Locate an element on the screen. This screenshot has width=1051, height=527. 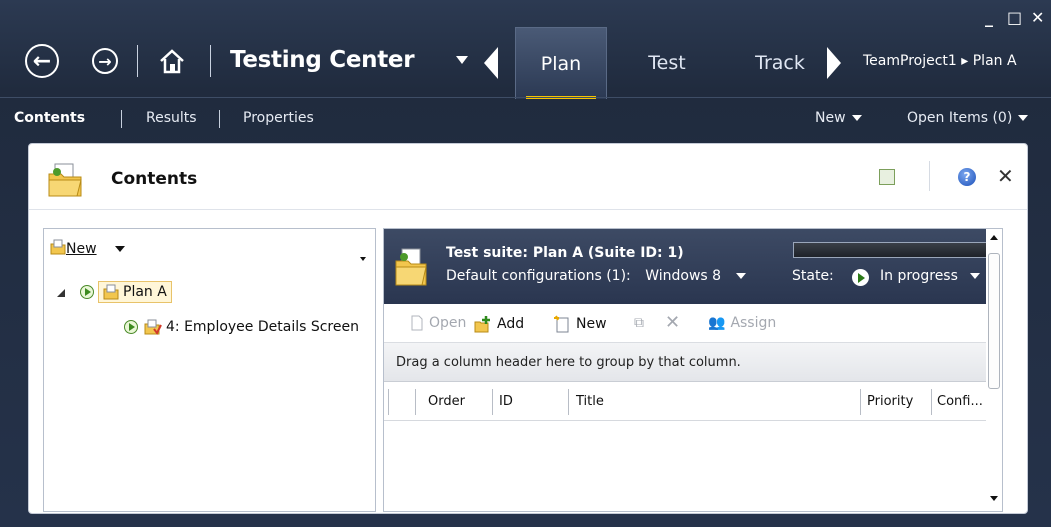
toolbar-overflow-icon is located at coordinates (363, 259).